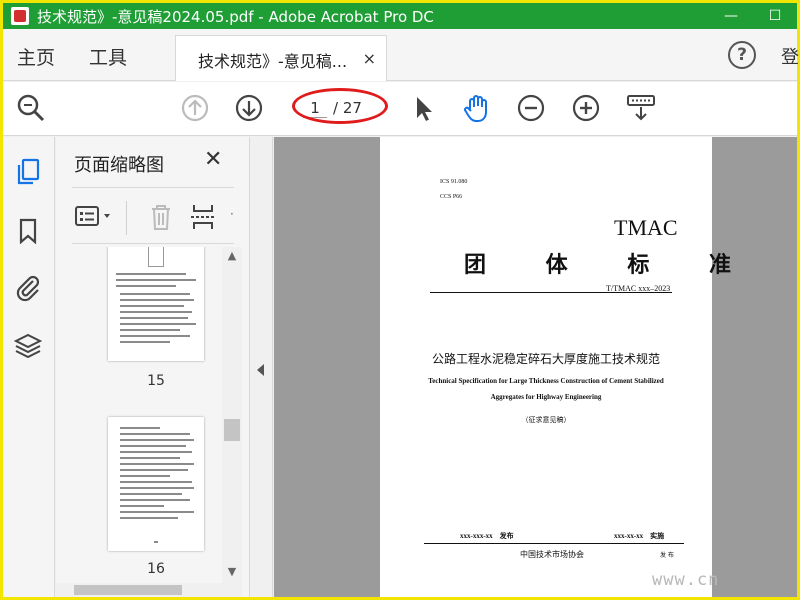 Image resolution: width=800 pixels, height=600 pixels. Describe the element at coordinates (28, 287) in the screenshot. I see `attachment-icon` at that location.